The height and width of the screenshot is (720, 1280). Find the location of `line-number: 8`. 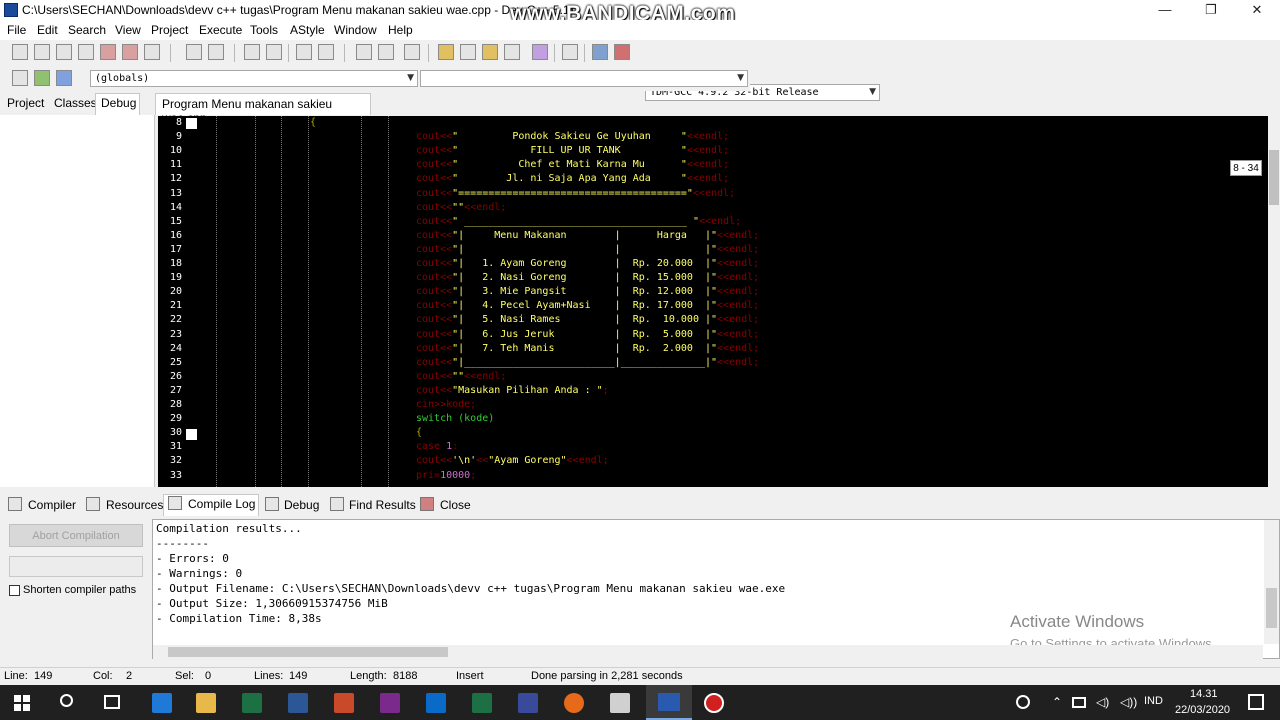

line-number: 8 is located at coordinates (178, 122).